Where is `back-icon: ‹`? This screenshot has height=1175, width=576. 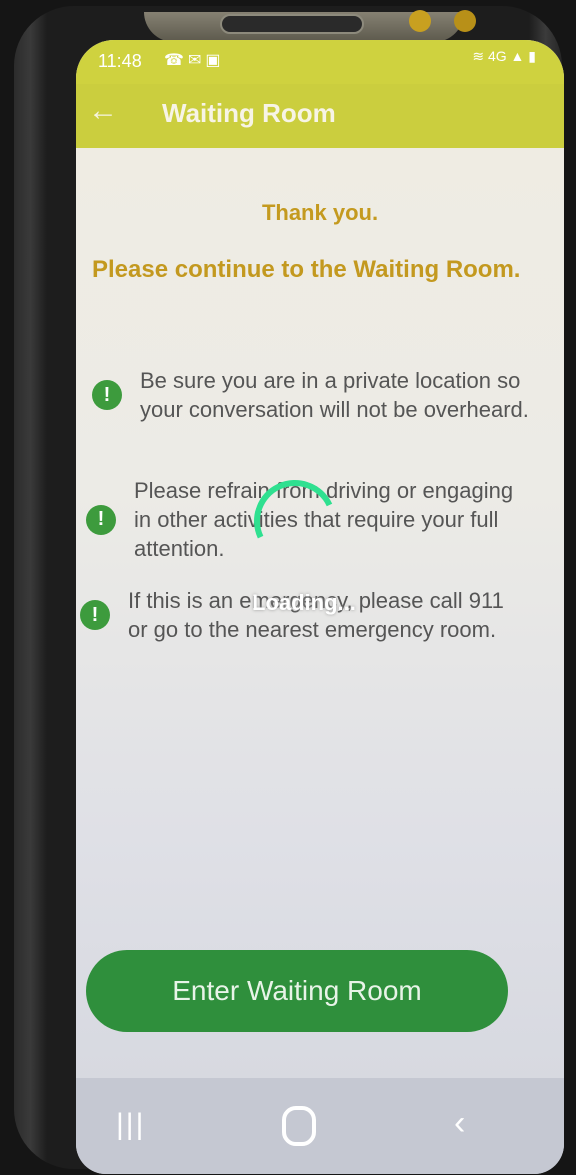
back-icon: ‹ is located at coordinates (459, 1123).